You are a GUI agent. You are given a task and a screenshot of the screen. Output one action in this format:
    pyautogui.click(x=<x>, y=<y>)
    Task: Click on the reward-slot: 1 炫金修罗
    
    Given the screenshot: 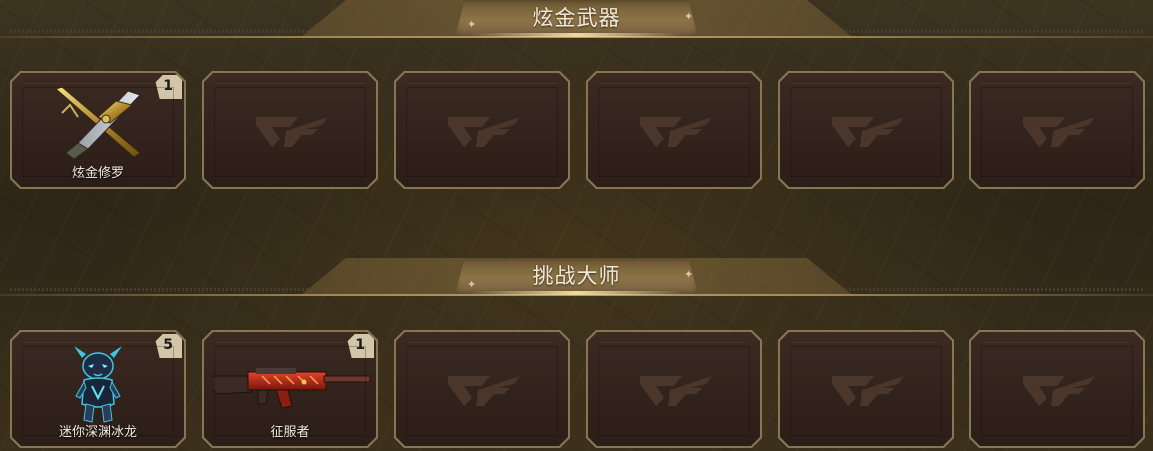 What is the action you would take?
    pyautogui.click(x=98, y=130)
    